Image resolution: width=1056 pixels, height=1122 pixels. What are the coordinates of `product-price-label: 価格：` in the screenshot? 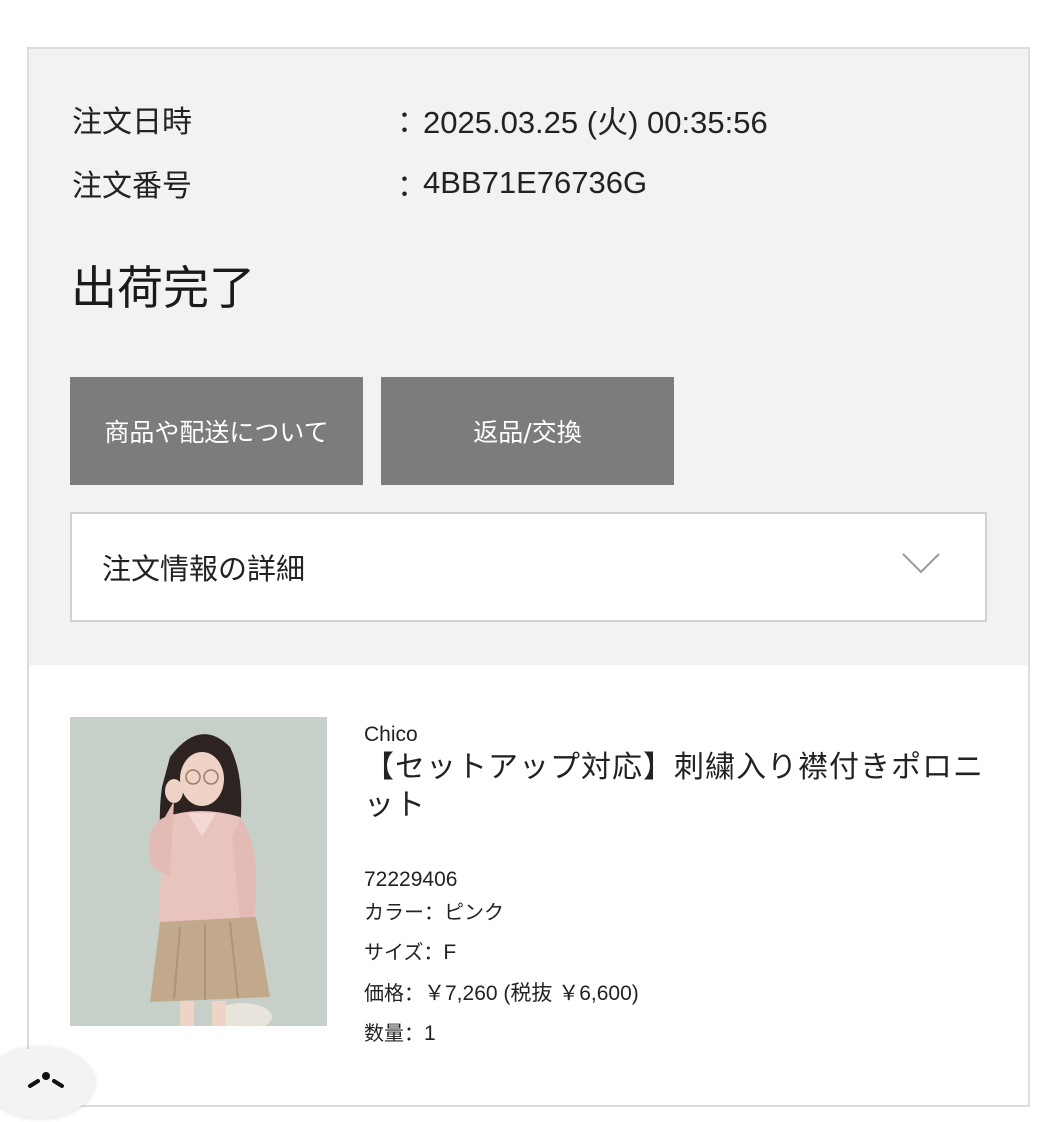 It's located at (394, 993).